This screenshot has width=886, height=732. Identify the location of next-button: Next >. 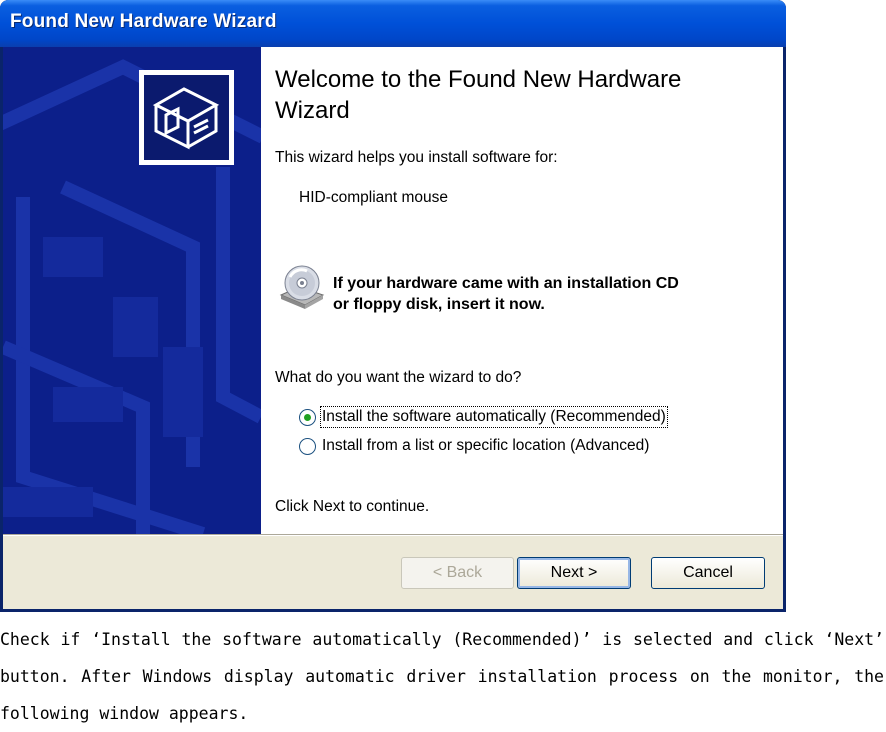
(574, 573).